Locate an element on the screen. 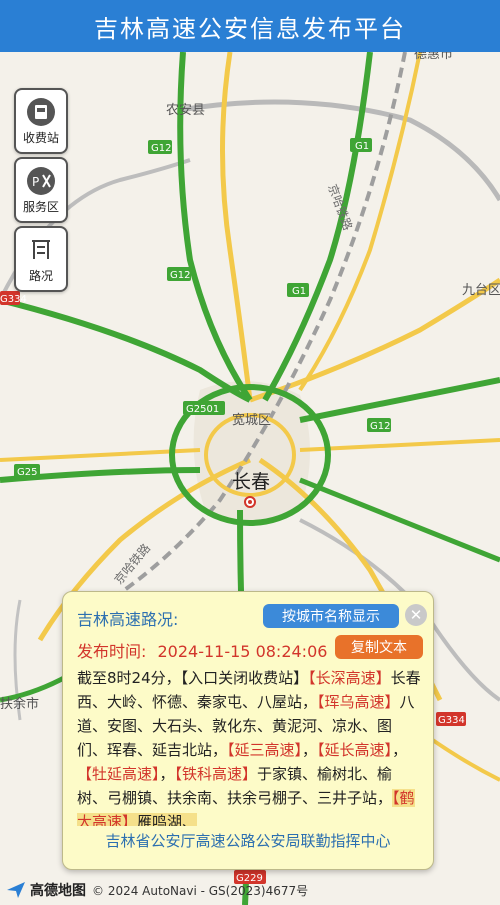 This screenshot has width=500, height=905. road-g2501-label: G2501 is located at coordinates (202, 409).